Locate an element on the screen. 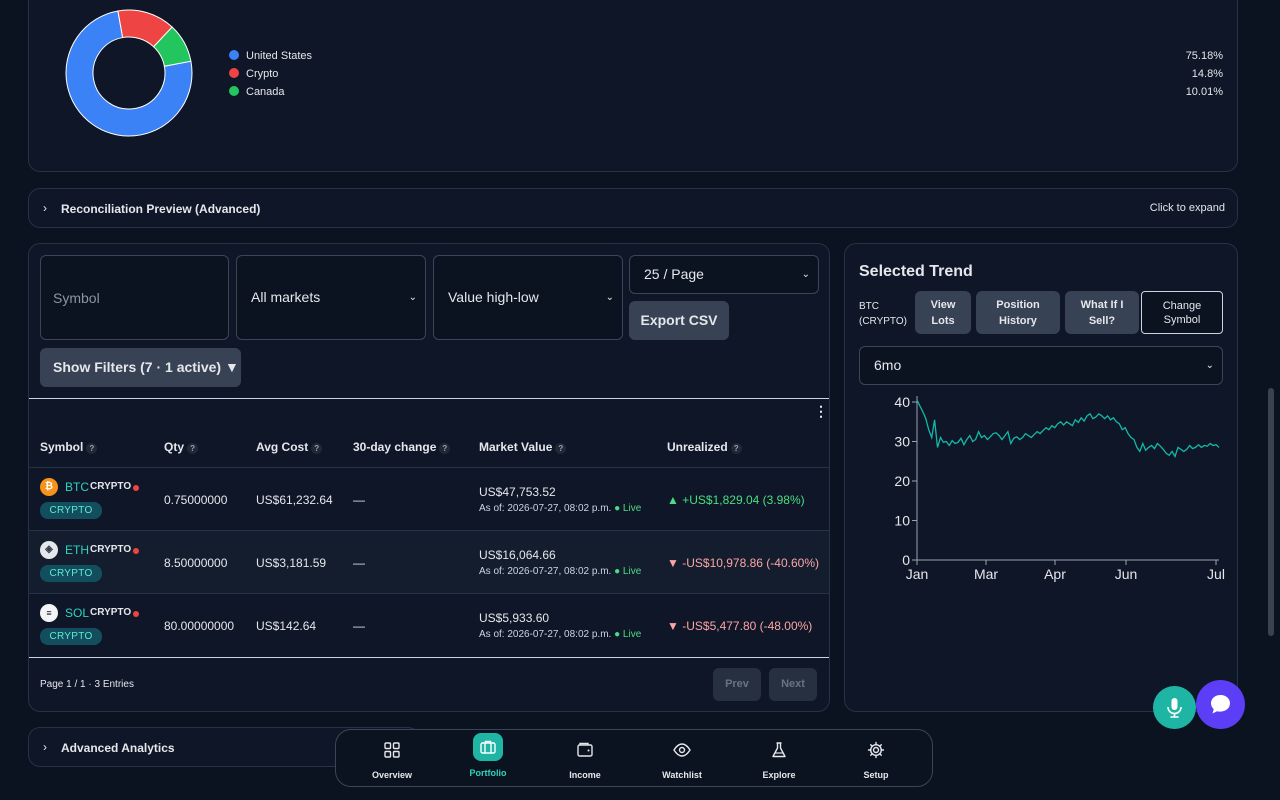 The image size is (1280, 800). time-range-select: 6mo ⌄ is located at coordinates (1041, 365).